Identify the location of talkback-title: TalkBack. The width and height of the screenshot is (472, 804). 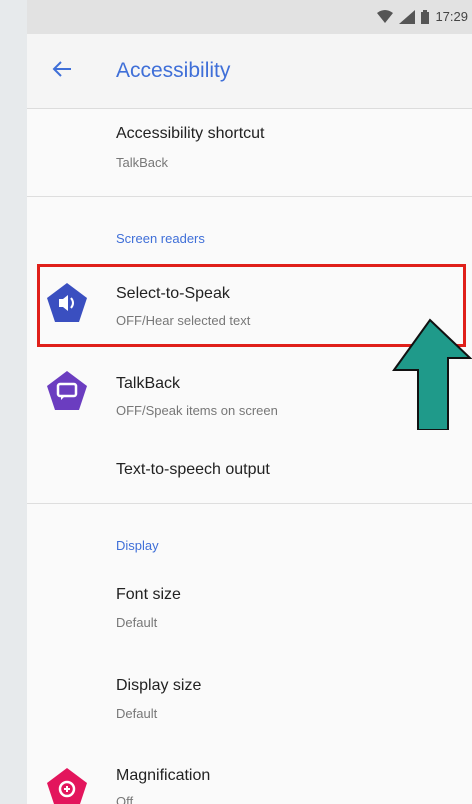
(148, 383).